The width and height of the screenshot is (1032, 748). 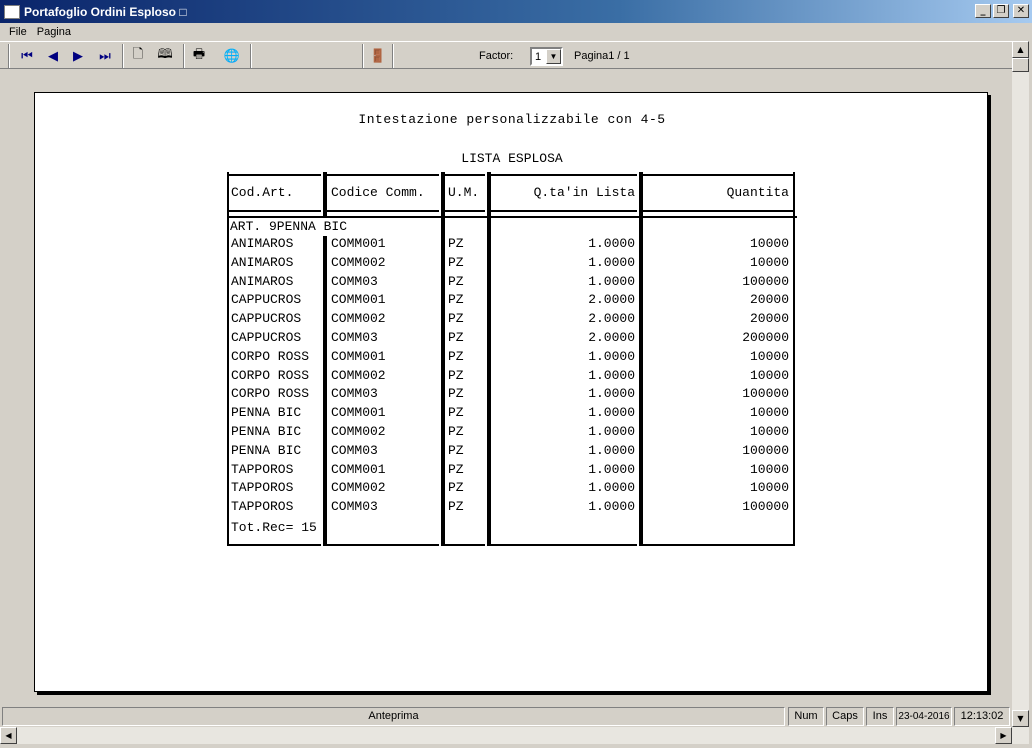 I want to click on scroll-right-icon: ▶, so click(x=1003, y=735).